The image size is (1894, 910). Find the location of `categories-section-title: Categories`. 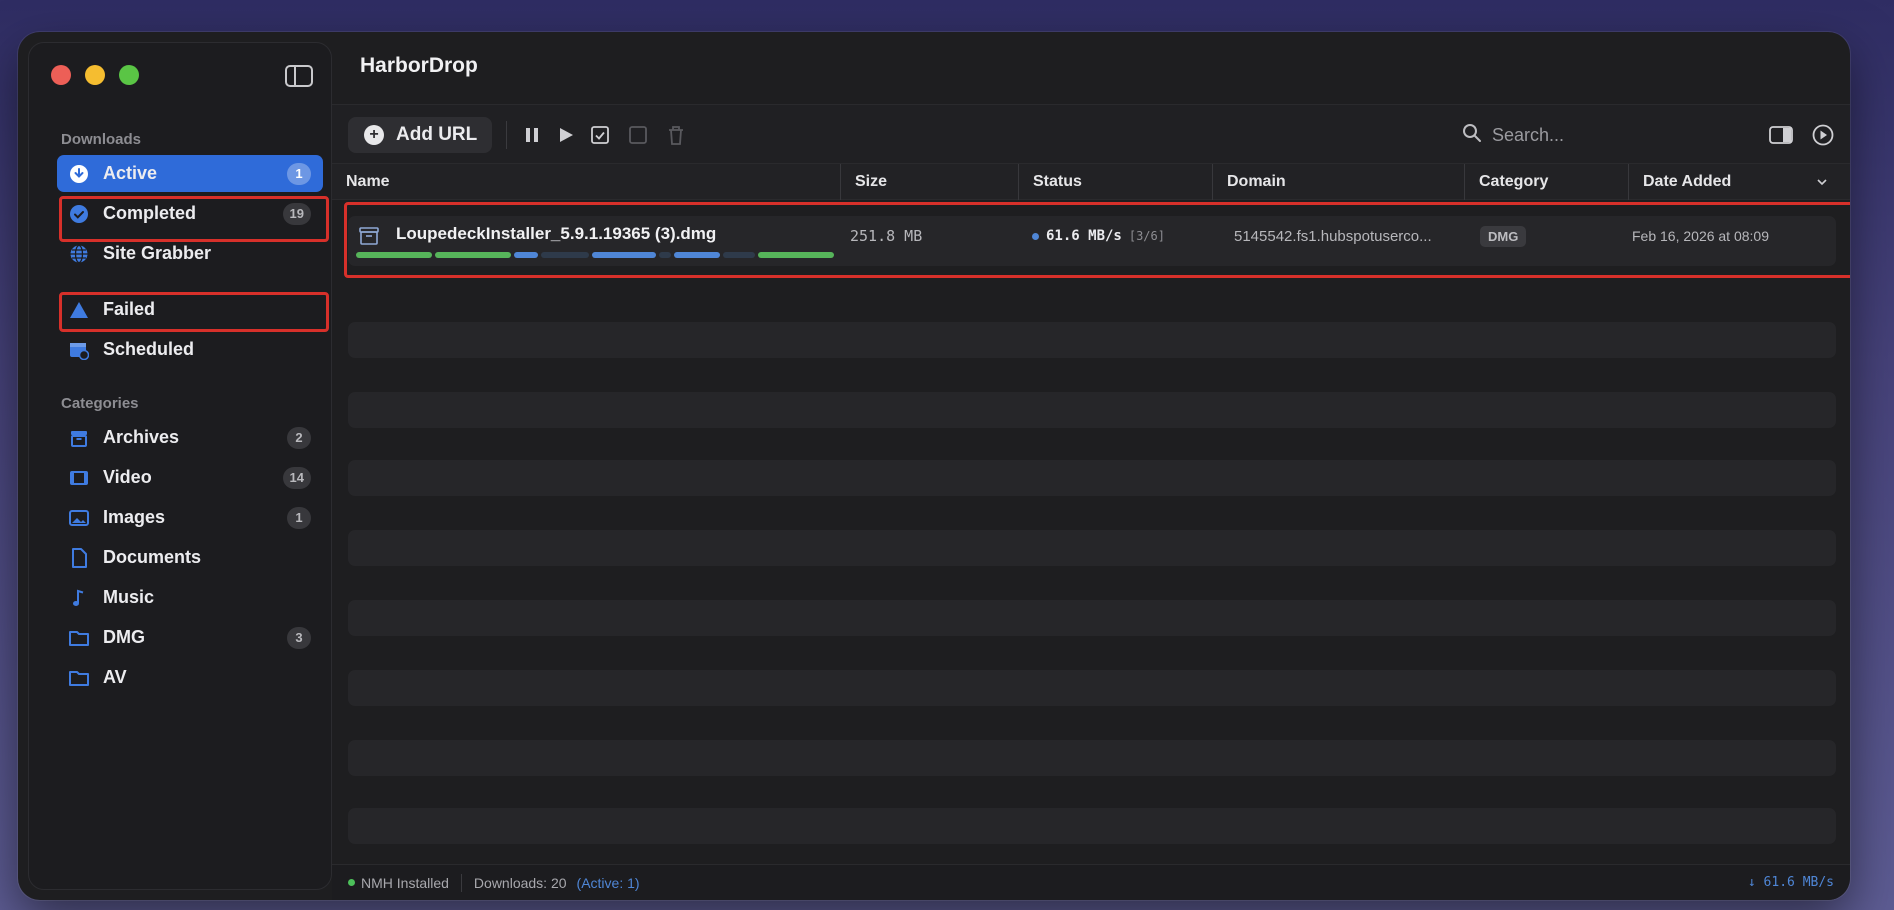

categories-section-title: Categories is located at coordinates (100, 403).